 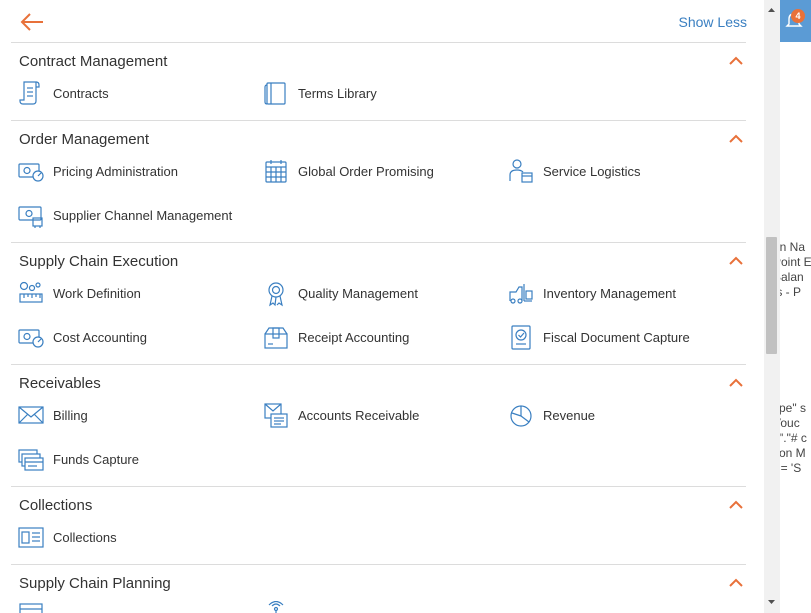 I want to click on background-text: tion M, so click(x=792, y=453).